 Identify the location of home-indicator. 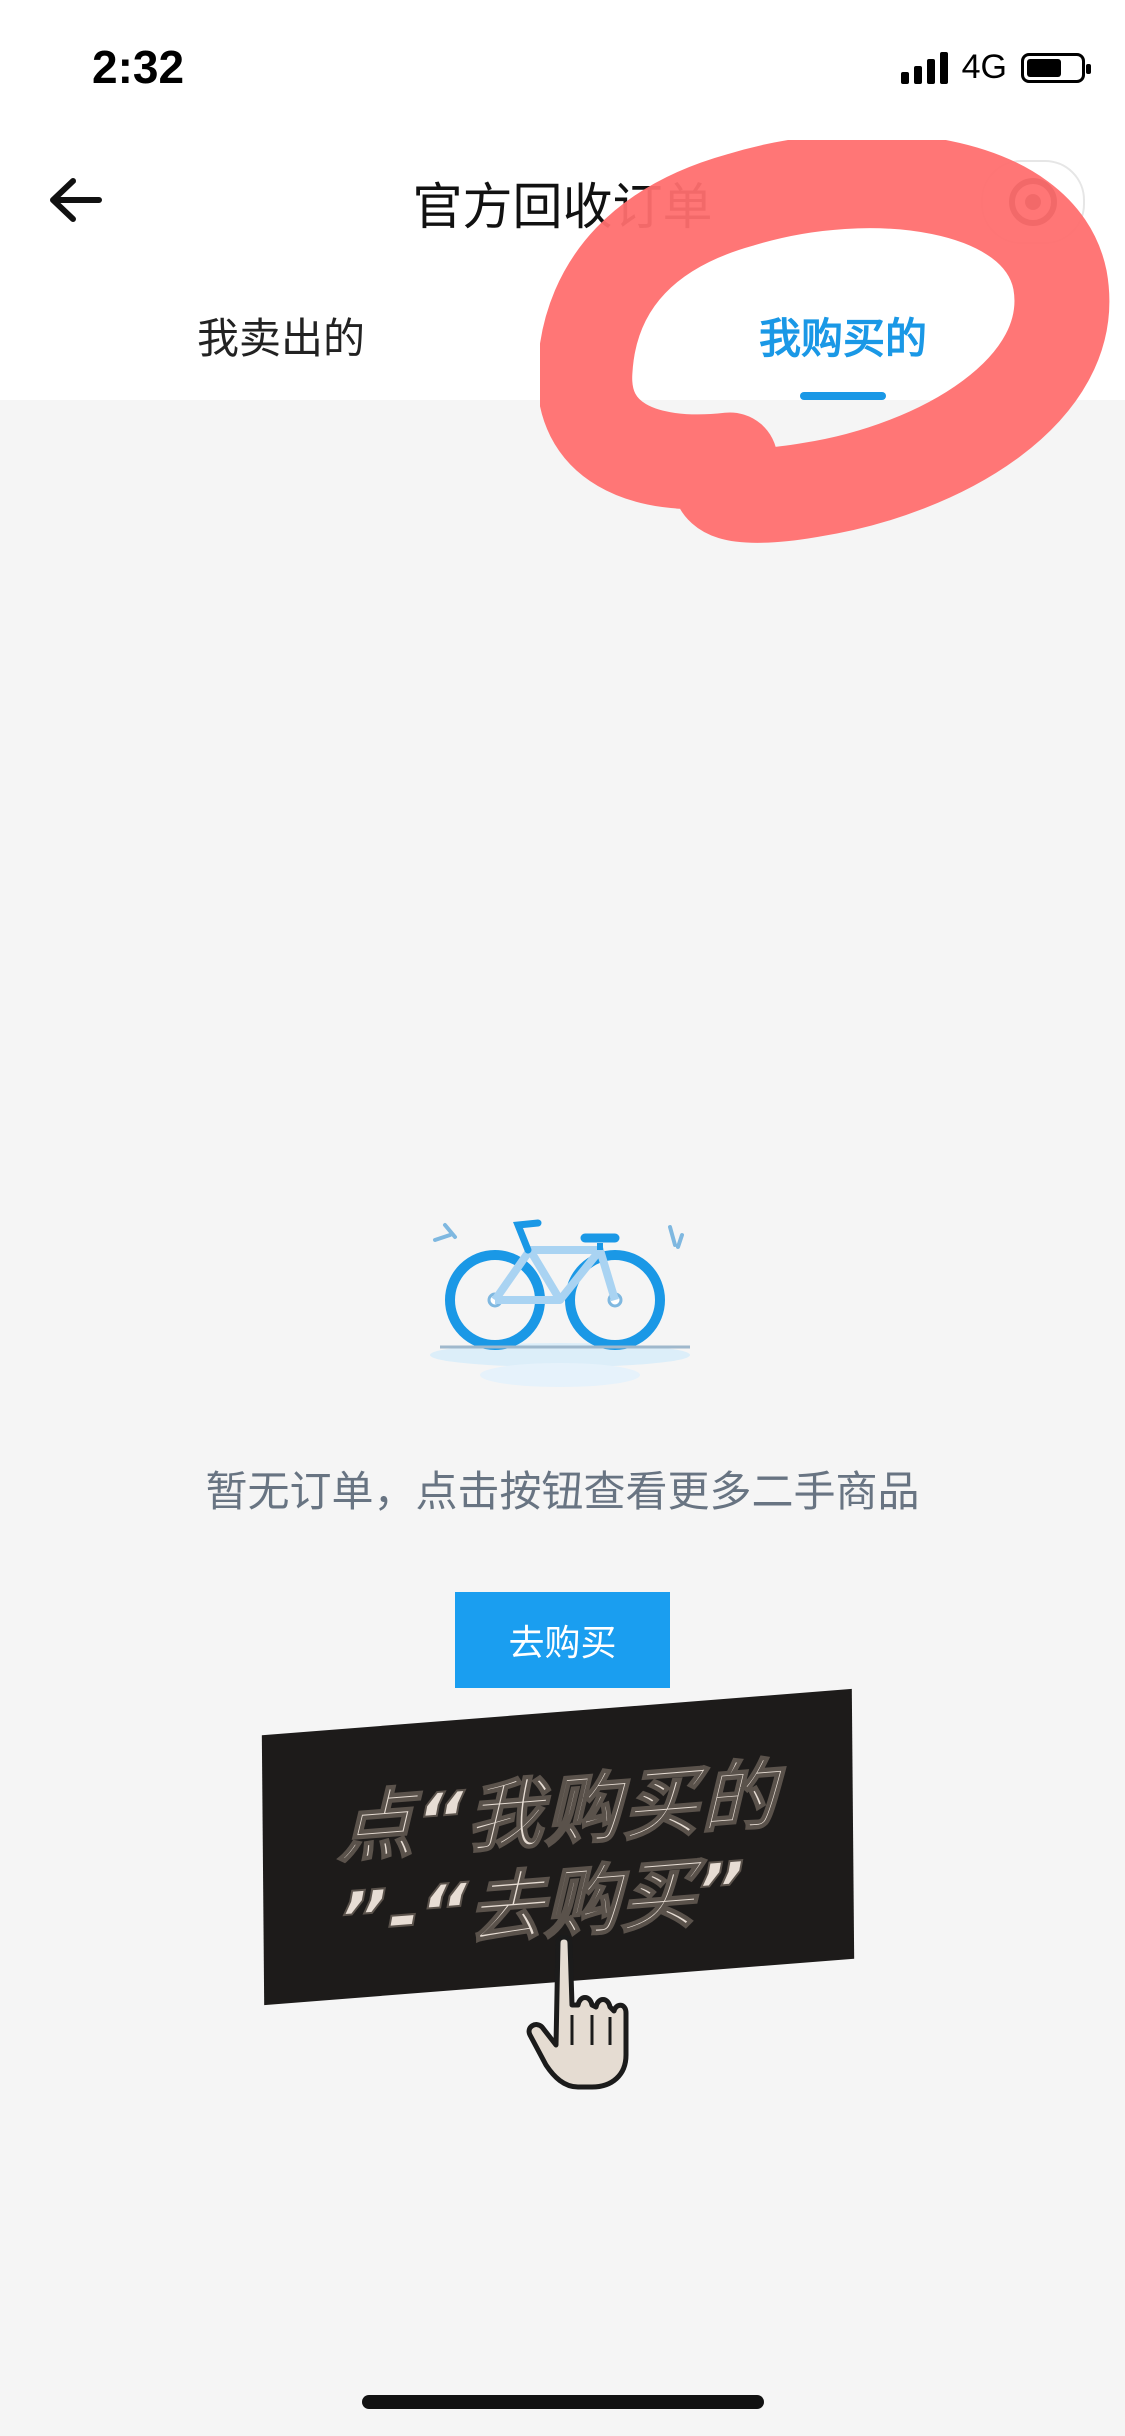
(563, 2402).